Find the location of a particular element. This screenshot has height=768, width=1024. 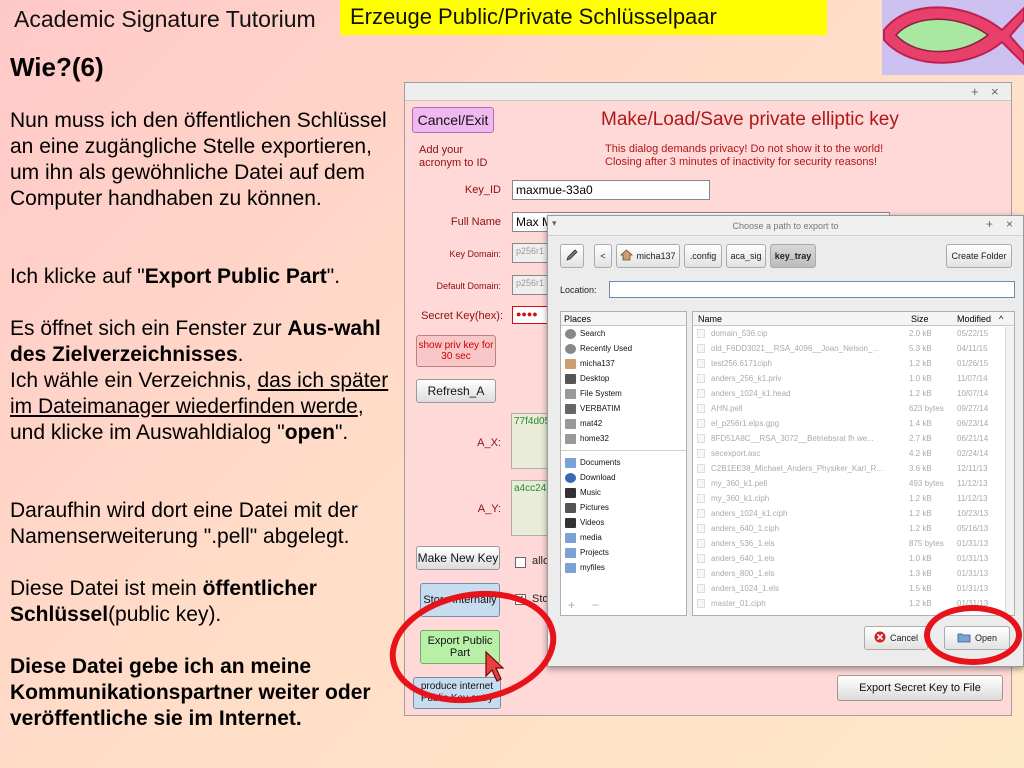

file-row: anders_800_1.els 1.3 kB 01/31/13 is located at coordinates (853, 573).